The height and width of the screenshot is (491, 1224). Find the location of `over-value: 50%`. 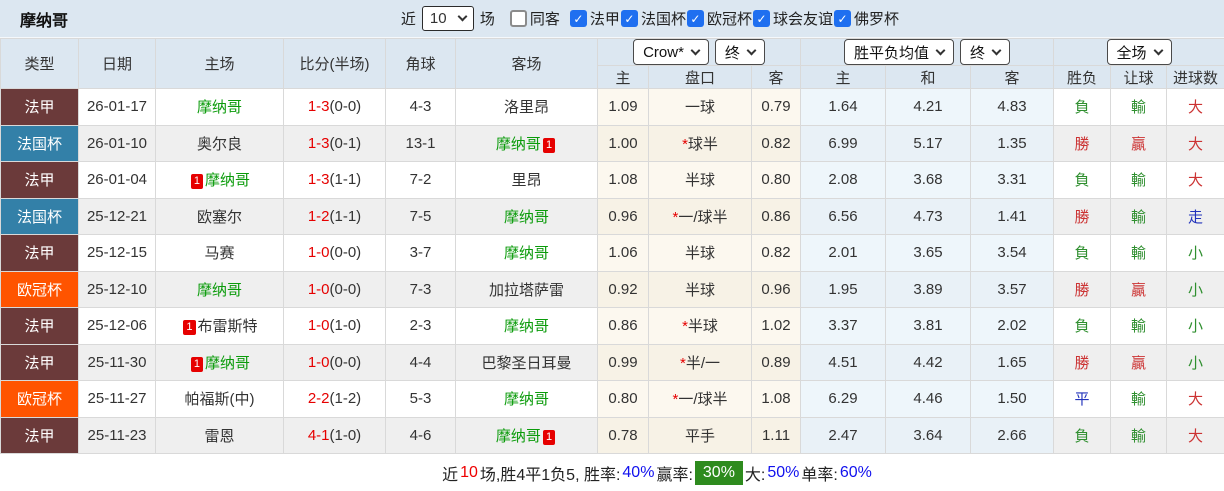

over-value: 50% is located at coordinates (783, 473).